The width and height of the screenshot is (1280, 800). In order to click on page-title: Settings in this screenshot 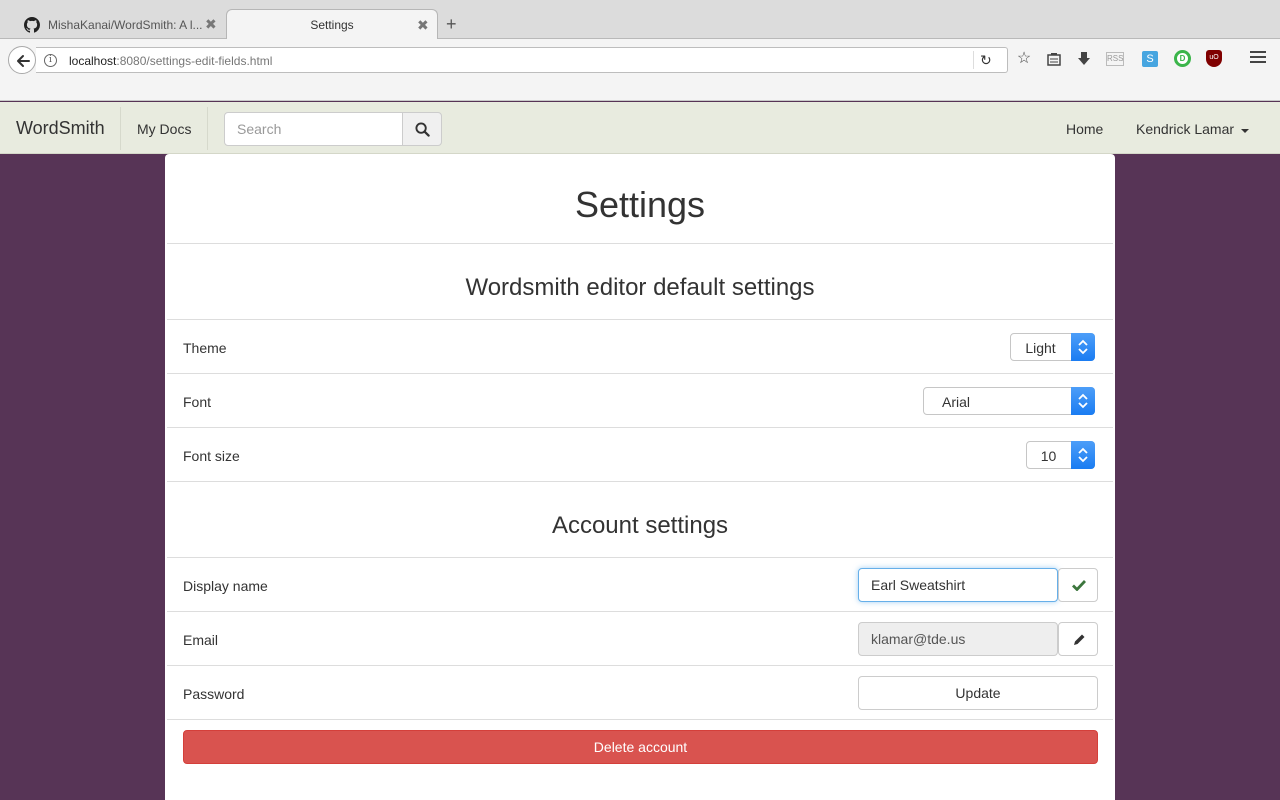, I will do `click(640, 204)`.